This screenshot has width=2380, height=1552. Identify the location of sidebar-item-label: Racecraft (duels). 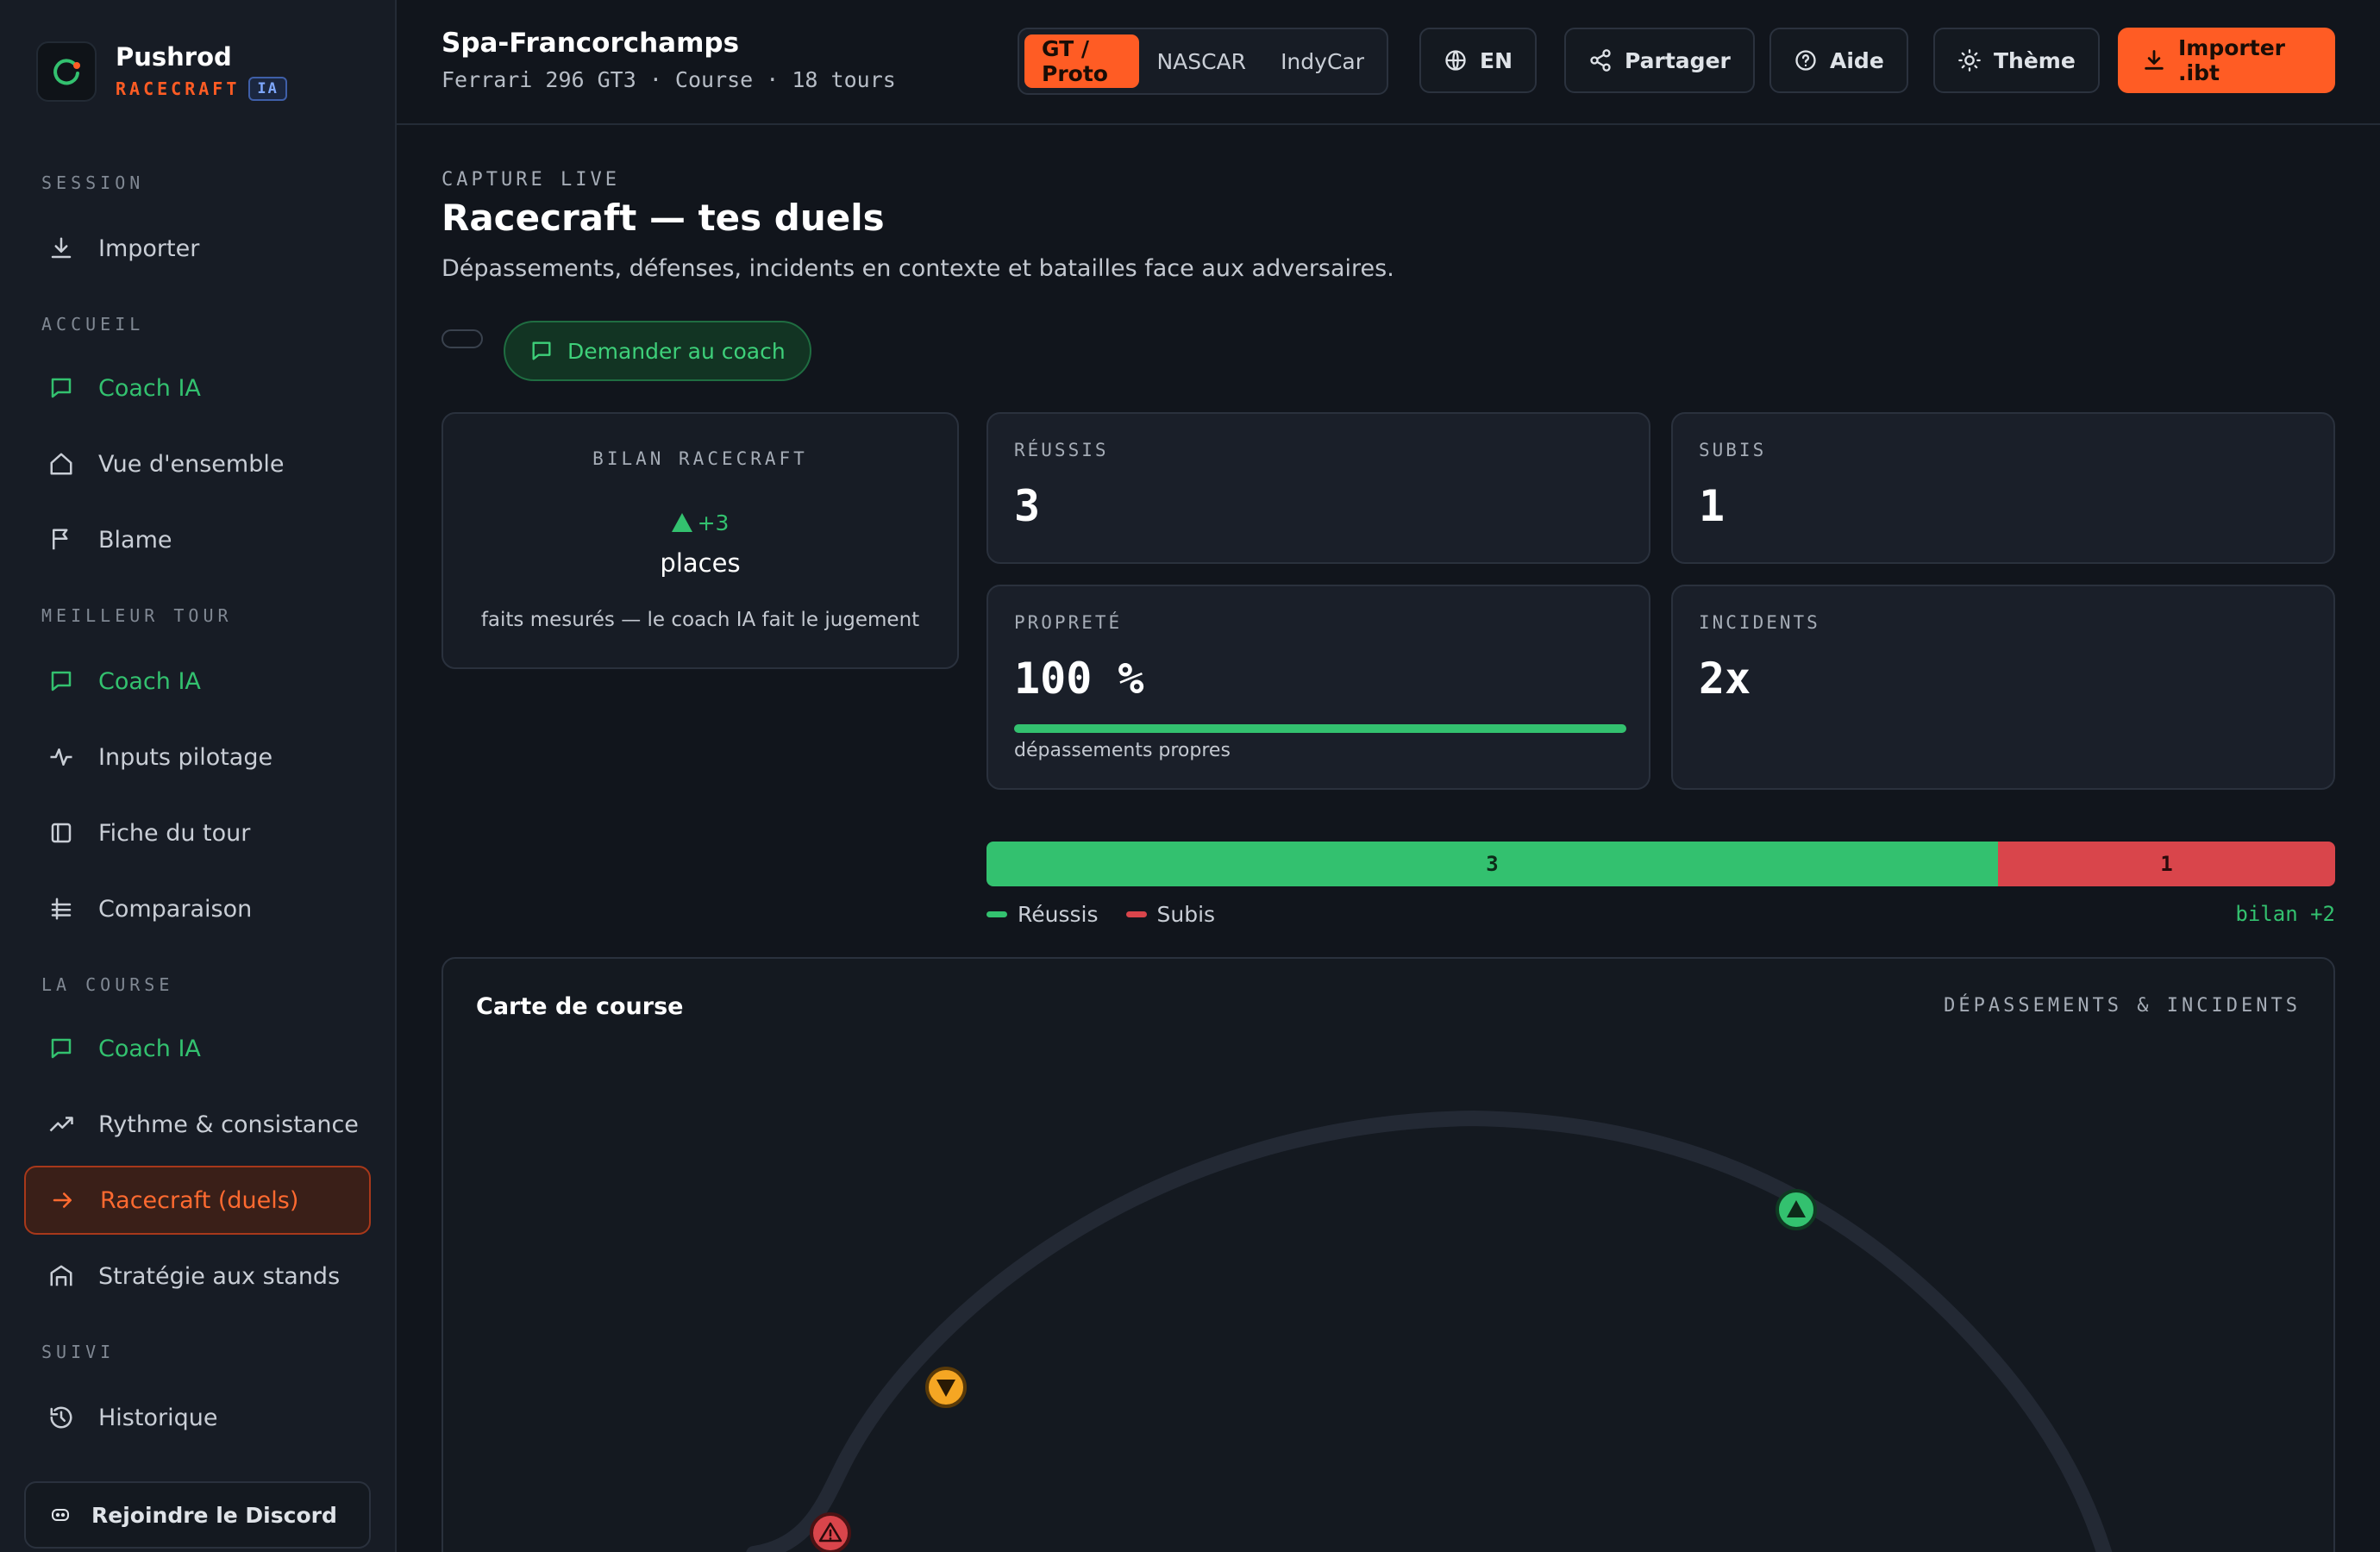
(200, 1200).